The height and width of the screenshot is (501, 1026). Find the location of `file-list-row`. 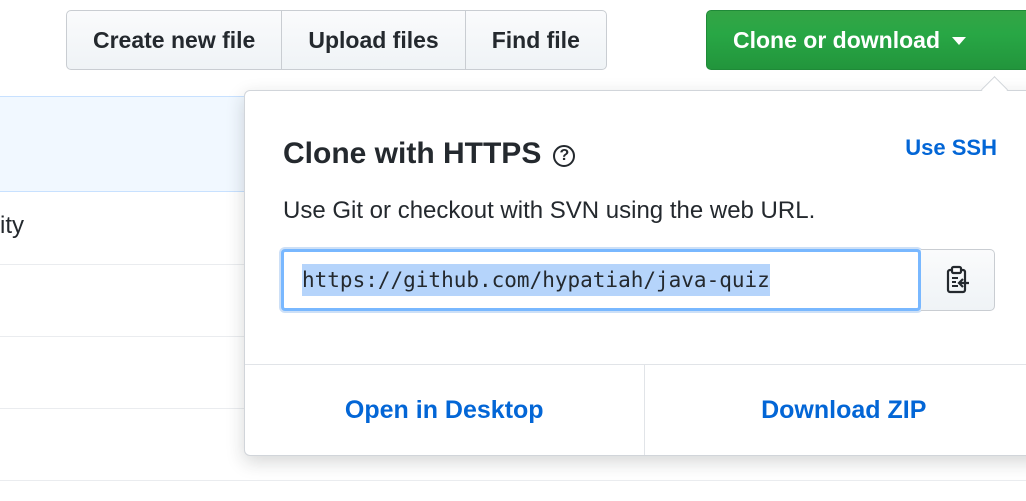

file-list-row is located at coordinates (513, 480).